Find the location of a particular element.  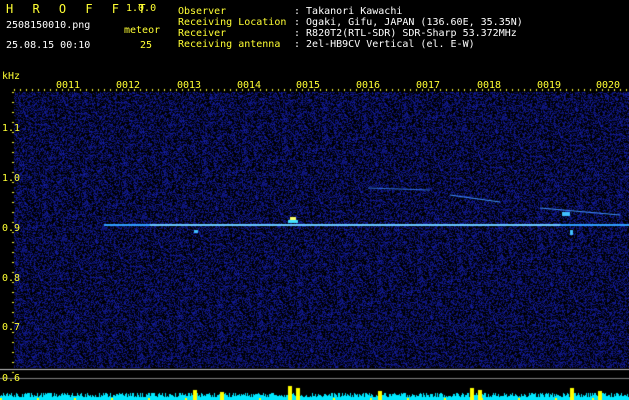

x-tick-label: 0018 is located at coordinates (489, 85).